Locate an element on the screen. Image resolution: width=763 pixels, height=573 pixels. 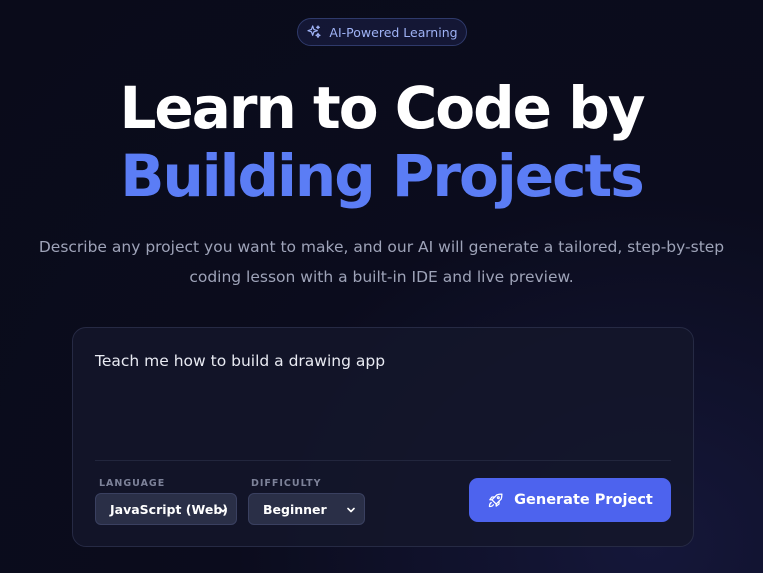
difficulty-label: DIFFICULTY is located at coordinates (286, 483).